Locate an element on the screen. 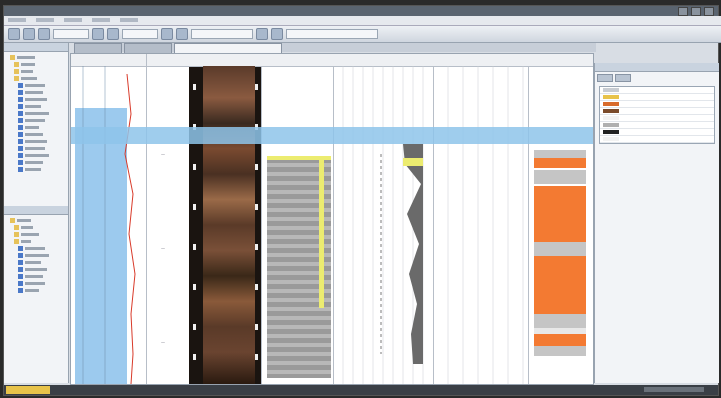 The height and width of the screenshot is (398, 721). close-button is located at coordinates (709, 11).